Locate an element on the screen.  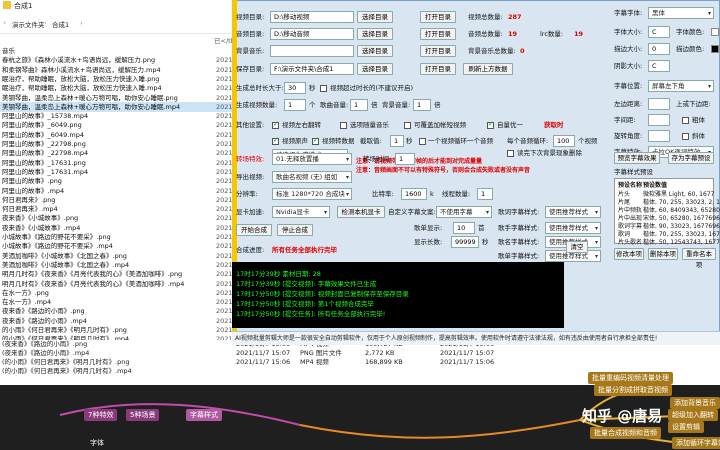
one-video-checkbox is located at coordinates (422, 141).